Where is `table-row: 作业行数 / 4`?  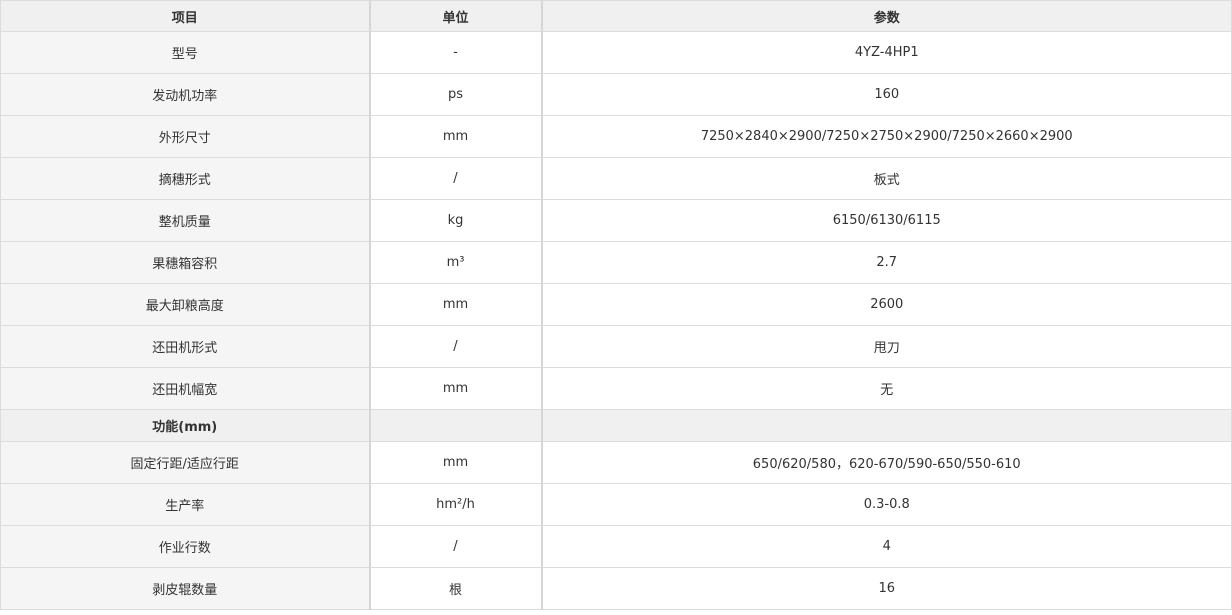 table-row: 作业行数 / 4 is located at coordinates (616, 546).